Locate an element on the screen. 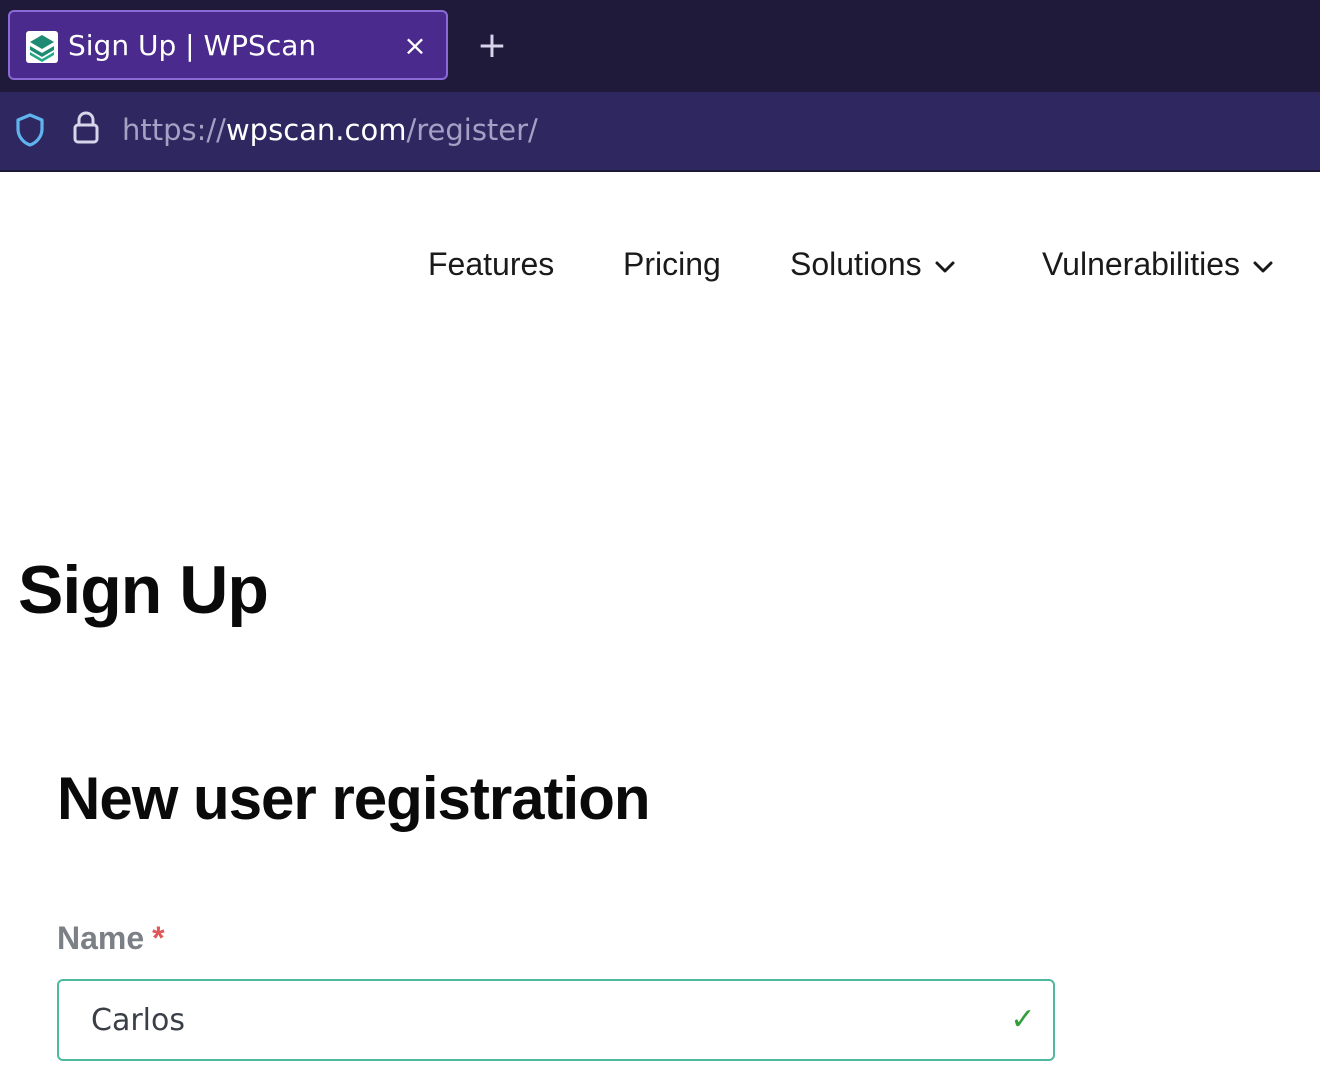 Image resolution: width=1320 pixels, height=1088 pixels. tab-title: Sign Up | WPScan is located at coordinates (192, 45).